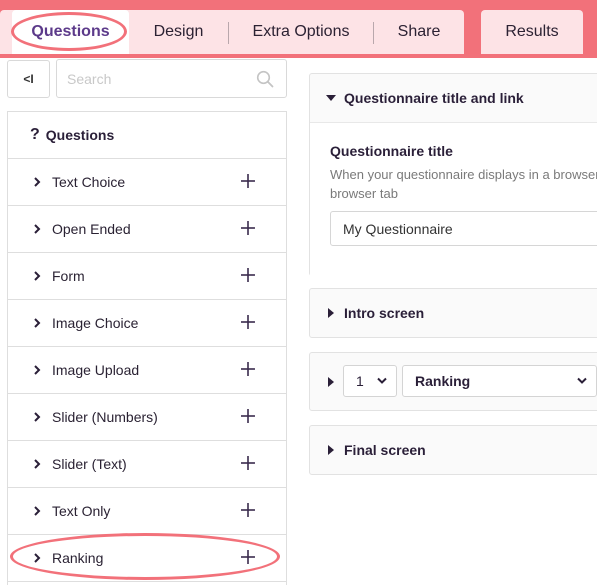  What do you see at coordinates (28, 79) in the screenshot?
I see `collapse-sidebar-button: <I` at bounding box center [28, 79].